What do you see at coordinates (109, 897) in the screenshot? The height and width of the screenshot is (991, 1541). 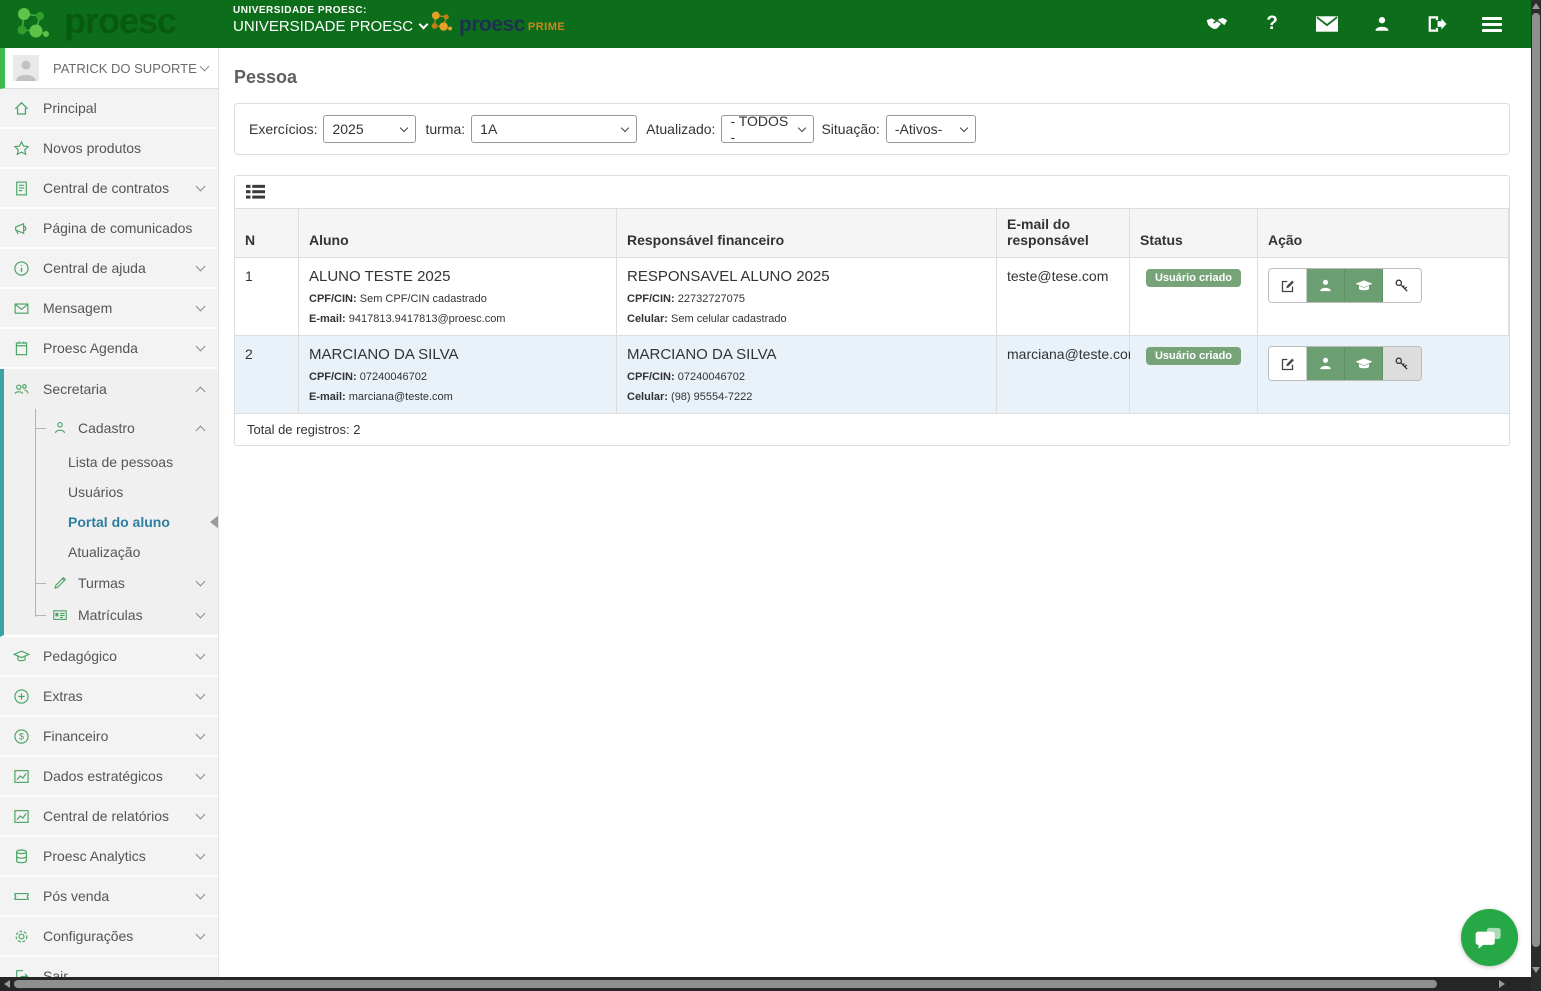 I see `sidebar-item-pos-venda: Pós venda` at bounding box center [109, 897].